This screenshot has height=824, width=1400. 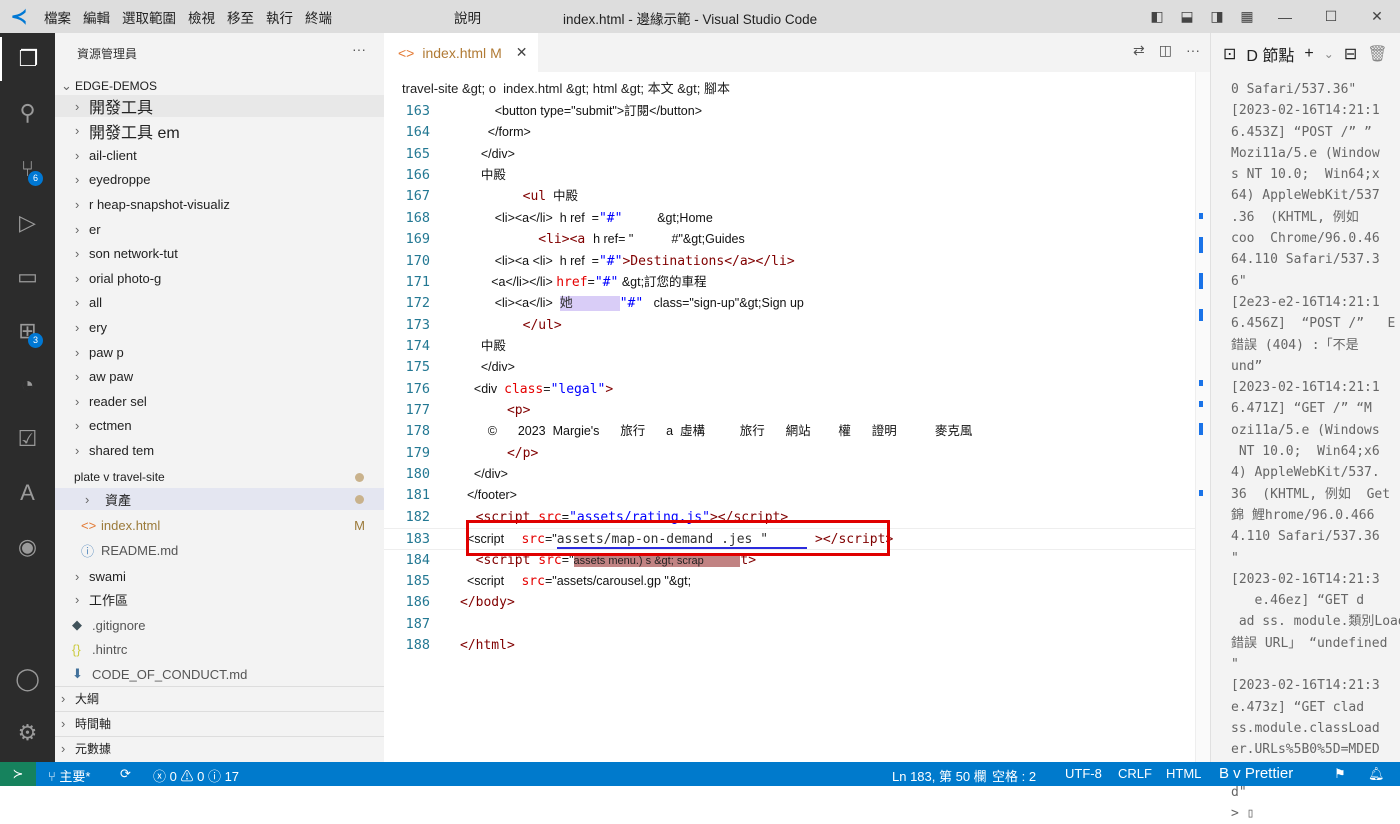 What do you see at coordinates (219, 204) in the screenshot?
I see `folder-item: › r heap-snapshot-visualiz` at bounding box center [219, 204].